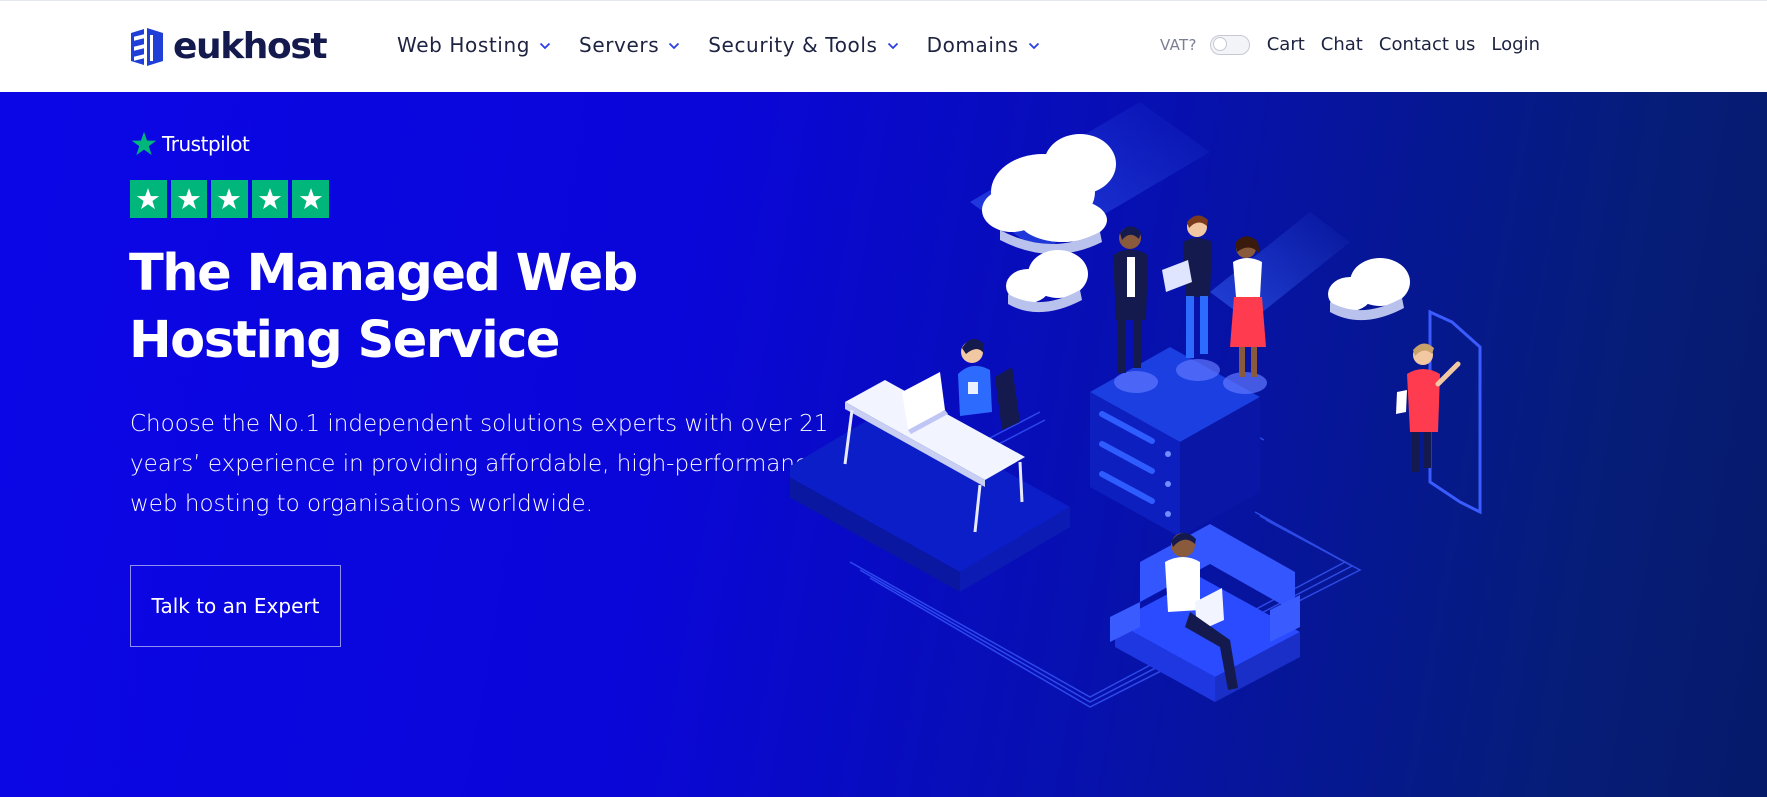 Image resolution: width=1767 pixels, height=797 pixels. I want to click on toggle-knob, so click(1219, 44).